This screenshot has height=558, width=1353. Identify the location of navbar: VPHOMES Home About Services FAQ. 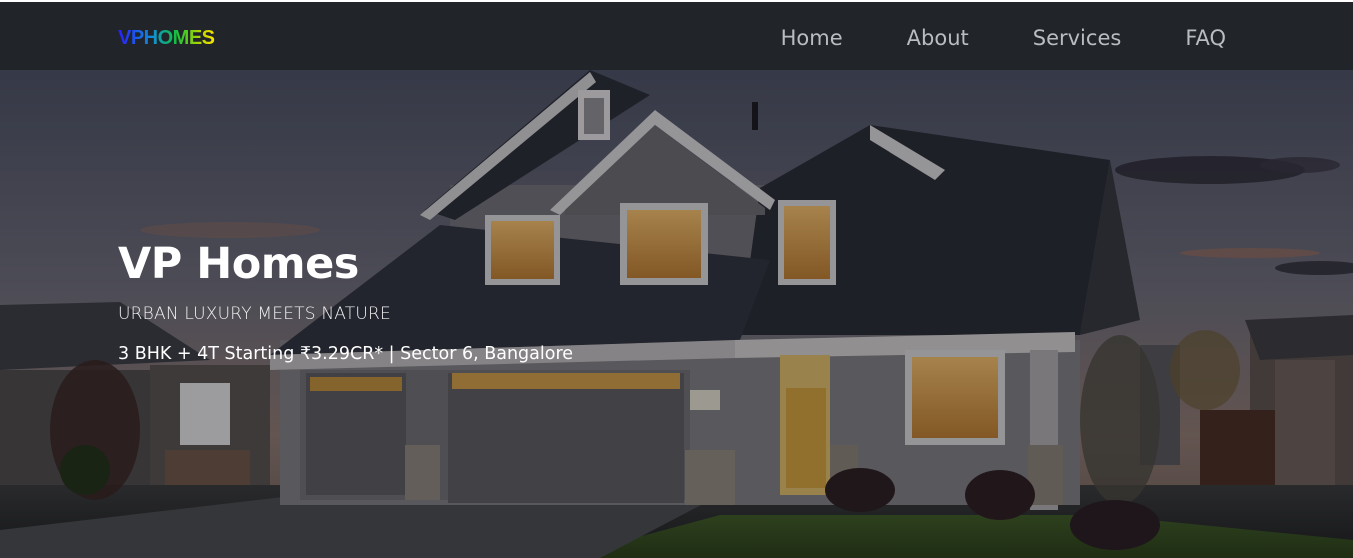
(676, 36).